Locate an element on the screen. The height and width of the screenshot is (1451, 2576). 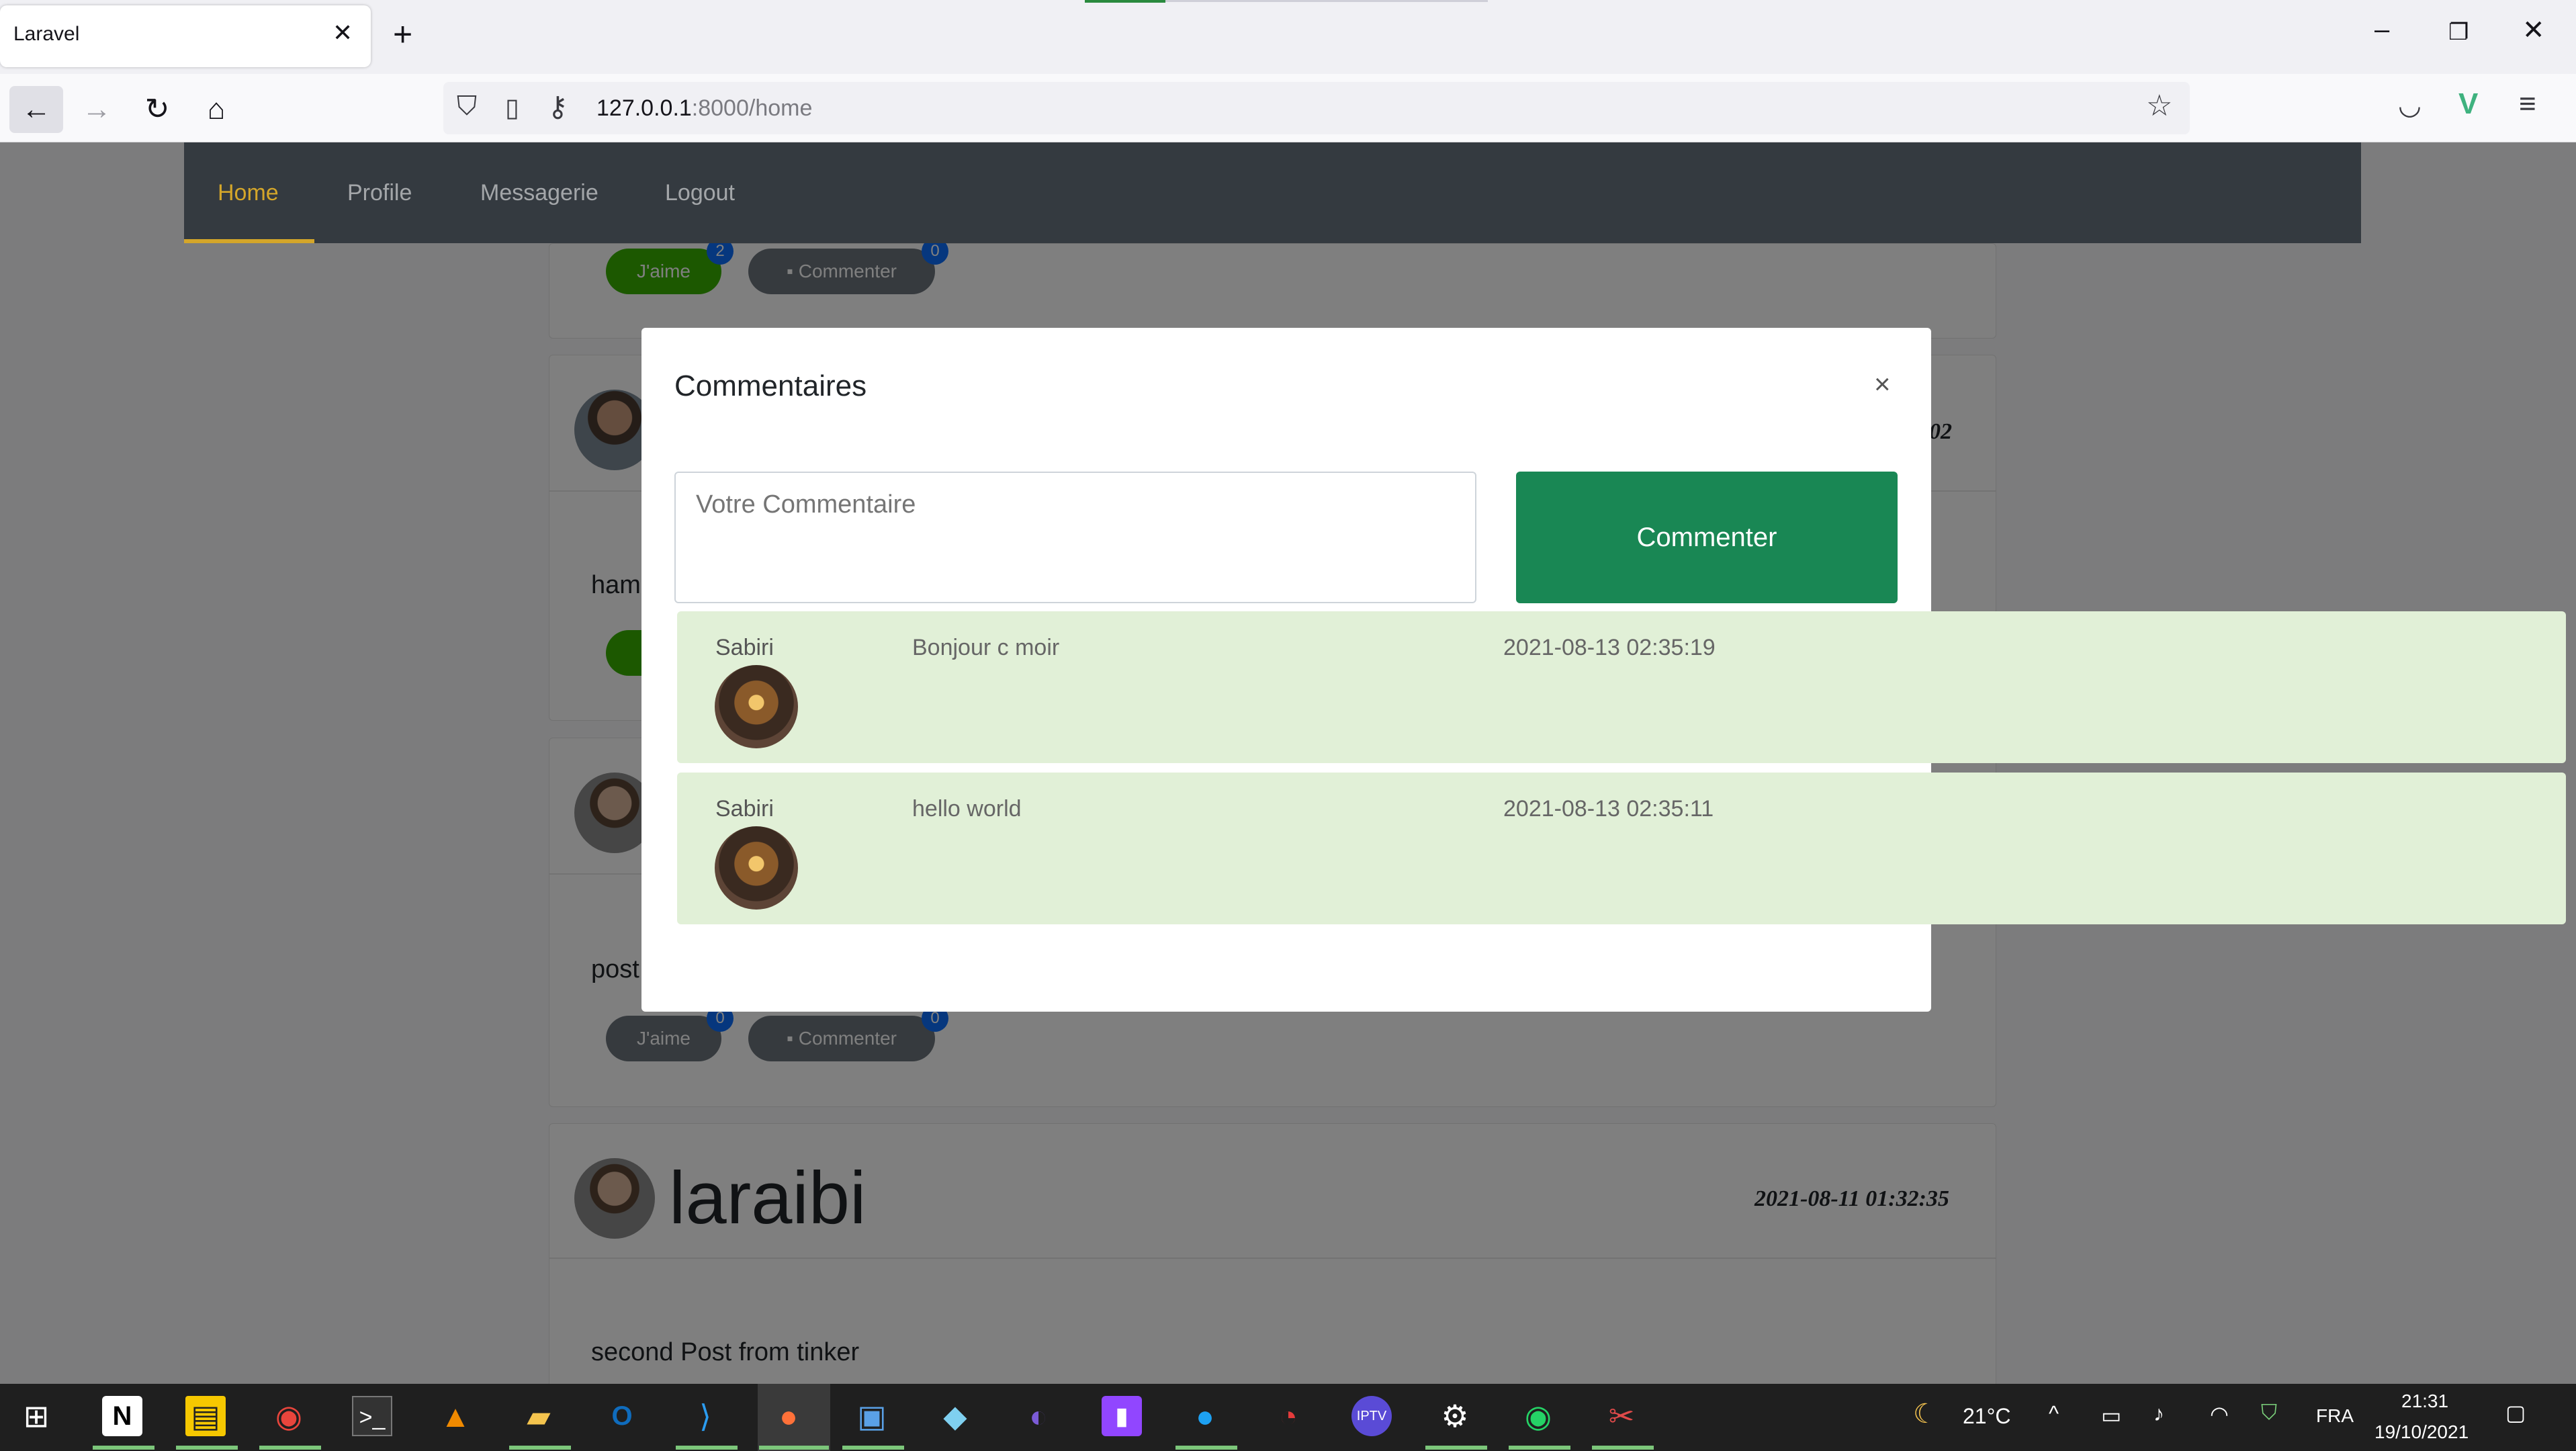
vue-devtools-icon: V is located at coordinates (2468, 104).